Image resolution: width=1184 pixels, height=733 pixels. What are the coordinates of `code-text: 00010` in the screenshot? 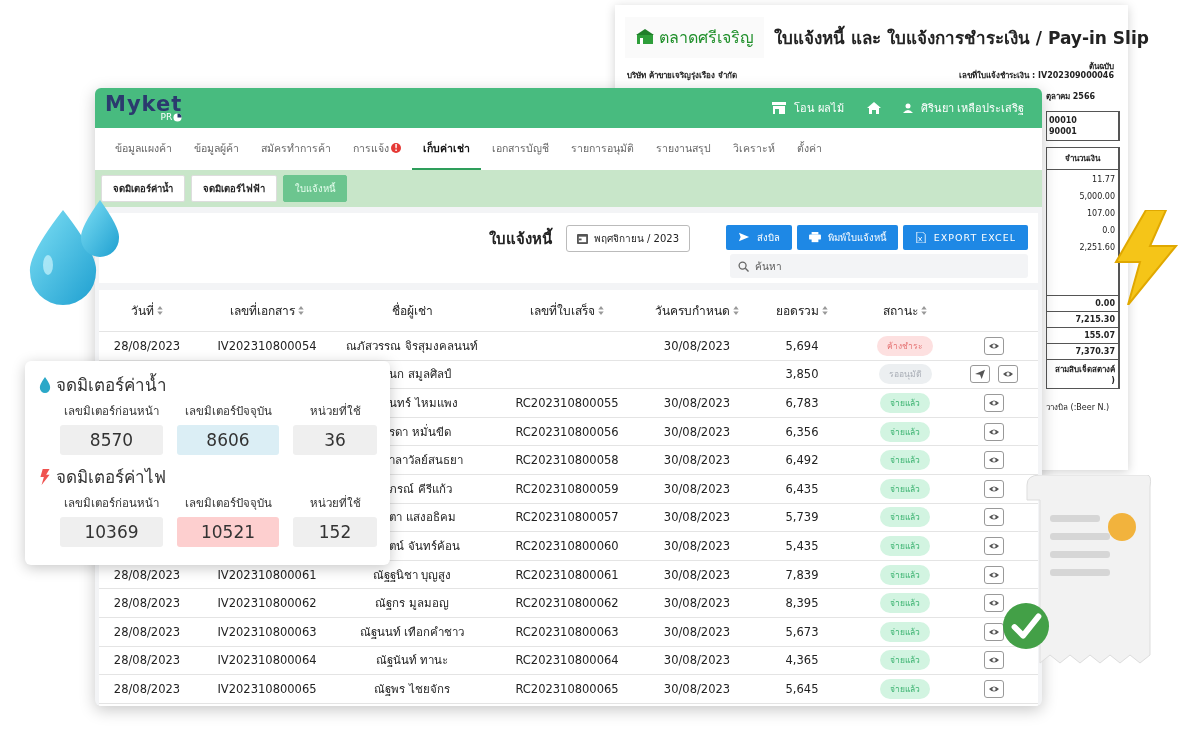 It's located at (1063, 120).